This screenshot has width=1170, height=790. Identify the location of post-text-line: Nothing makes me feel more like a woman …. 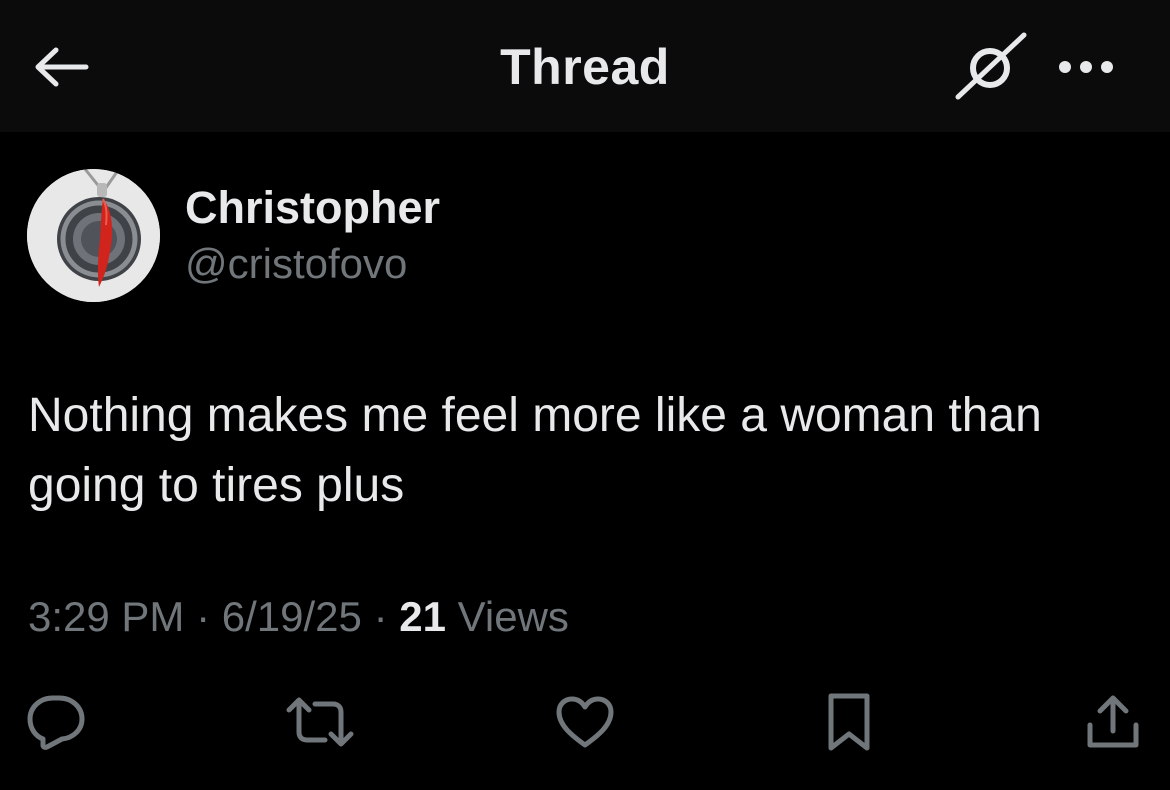
(535, 415).